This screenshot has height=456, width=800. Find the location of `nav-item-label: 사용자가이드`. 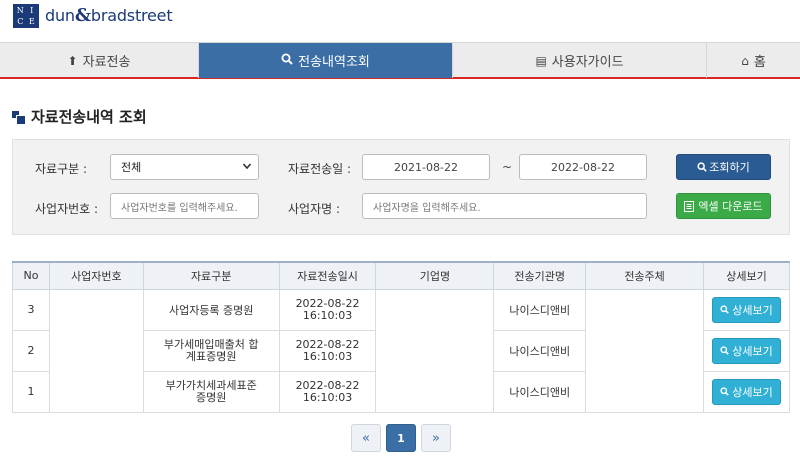

nav-item-label: 사용자가이드 is located at coordinates (587, 62).